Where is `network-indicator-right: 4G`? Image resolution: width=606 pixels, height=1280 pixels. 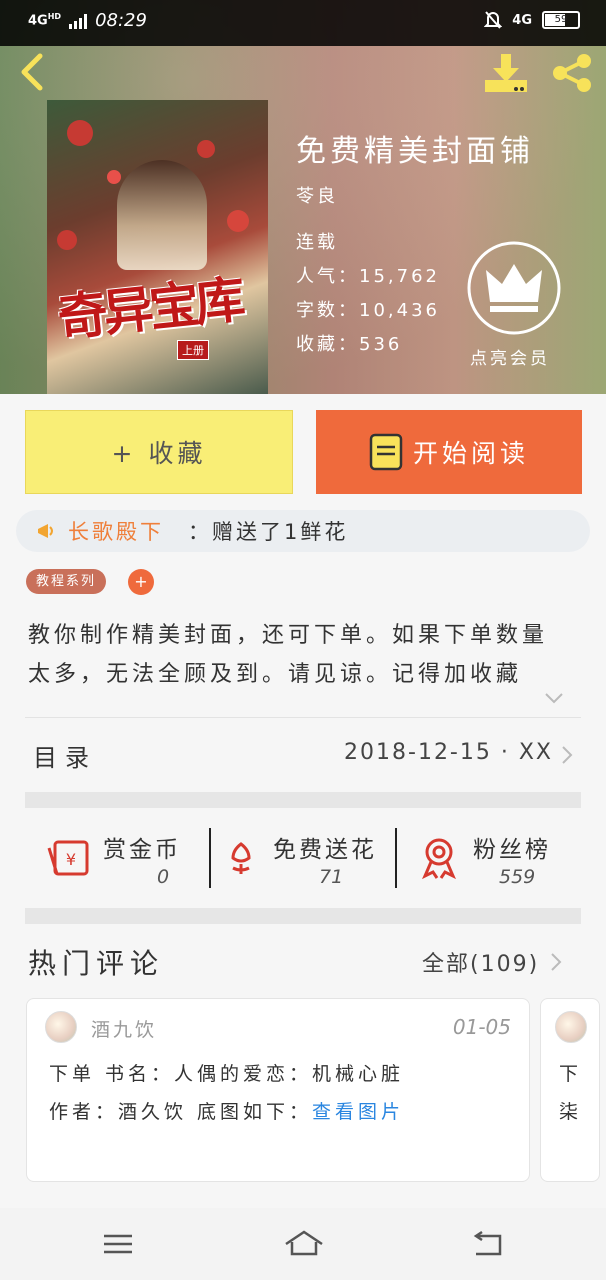 network-indicator-right: 4G is located at coordinates (522, 20).